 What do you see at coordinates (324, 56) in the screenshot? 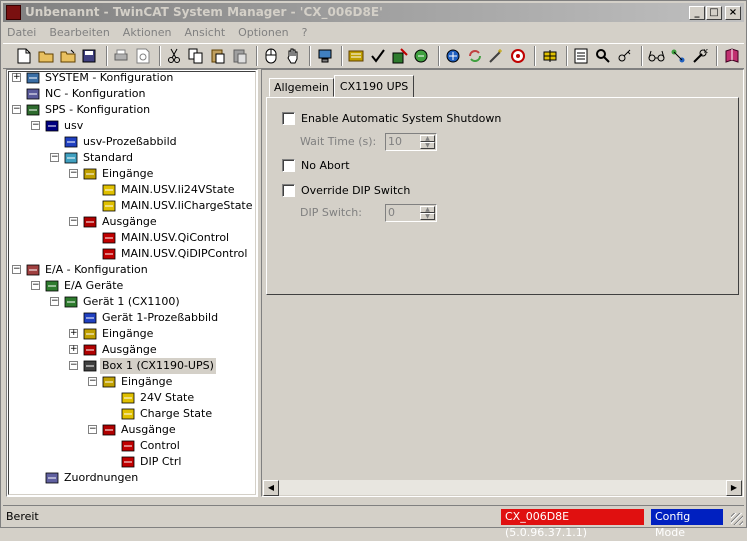
I see `target-system-icon` at bounding box center [324, 56].